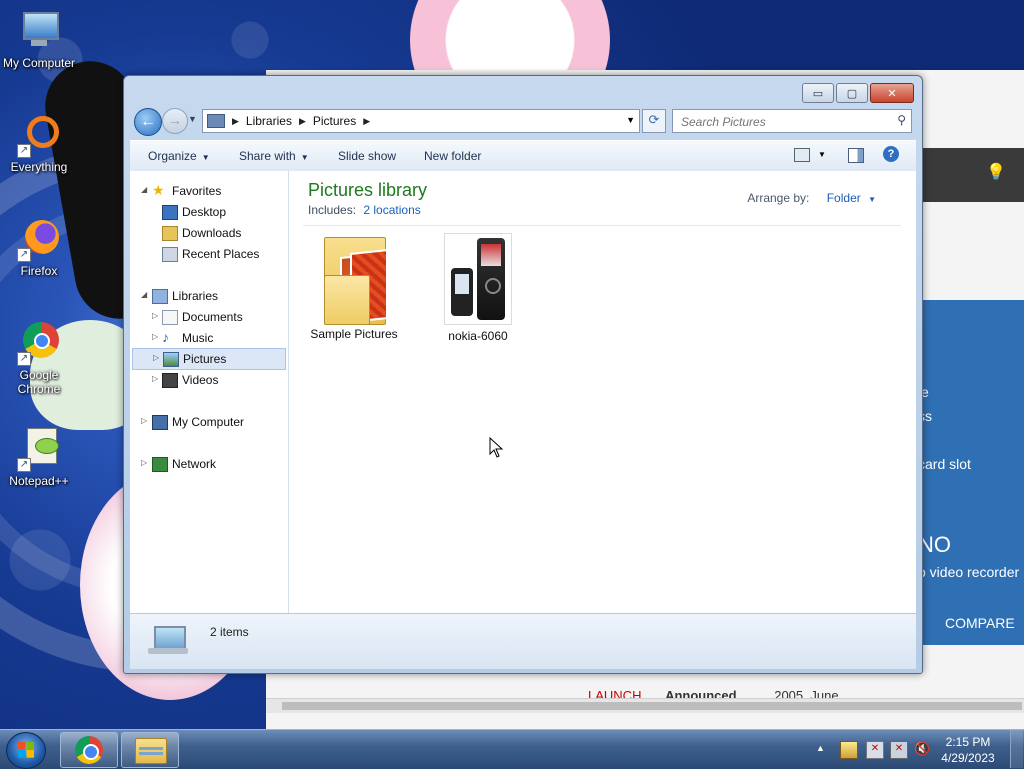 This screenshot has height=769, width=1024. What do you see at coordinates (922, 749) in the screenshot?
I see `volume-muted-icon: 🔇` at bounding box center [922, 749].